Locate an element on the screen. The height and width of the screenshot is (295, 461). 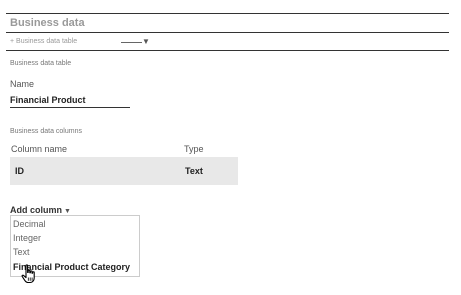
name-label: Name is located at coordinates (22, 84).